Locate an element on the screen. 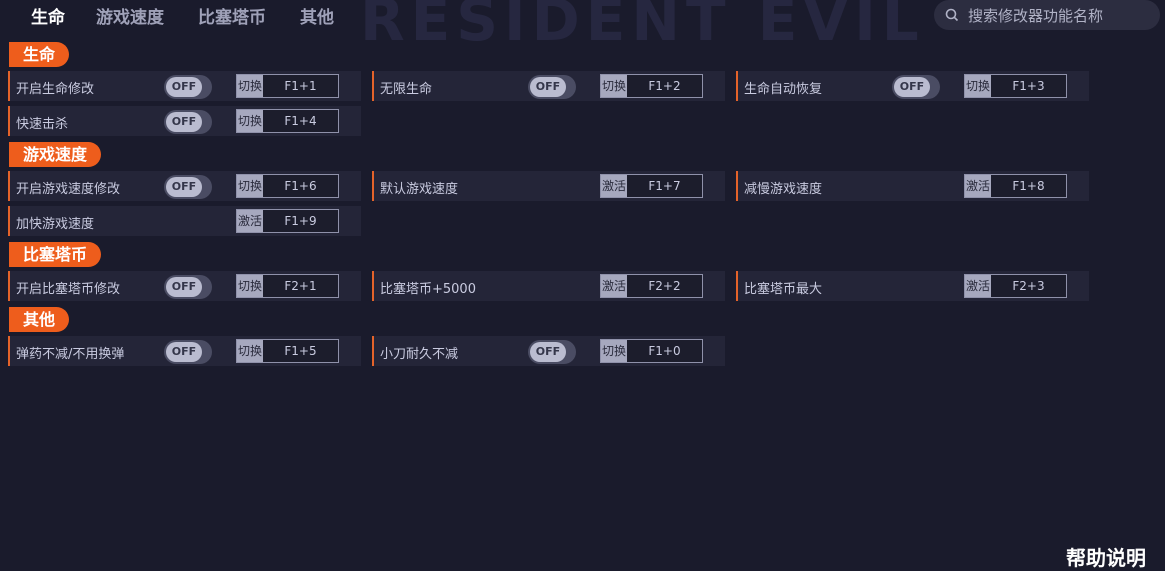 This screenshot has height=571, width=1165. hotkey-button: 切换 F1+5 is located at coordinates (287, 351).